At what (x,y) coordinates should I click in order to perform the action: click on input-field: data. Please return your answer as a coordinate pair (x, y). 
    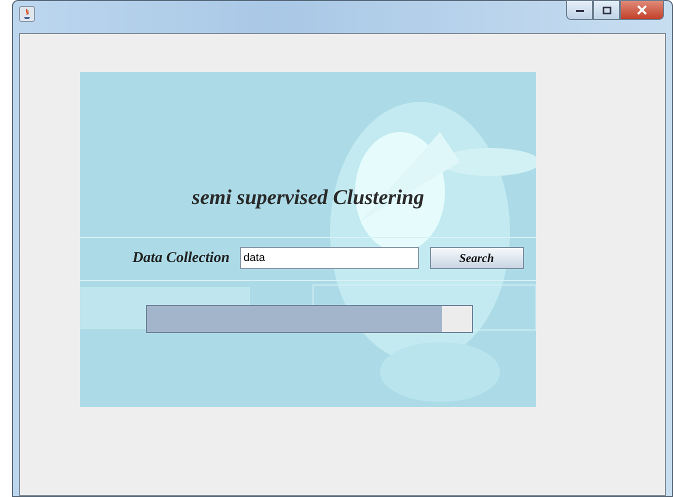
    Looking at the image, I should click on (329, 257).